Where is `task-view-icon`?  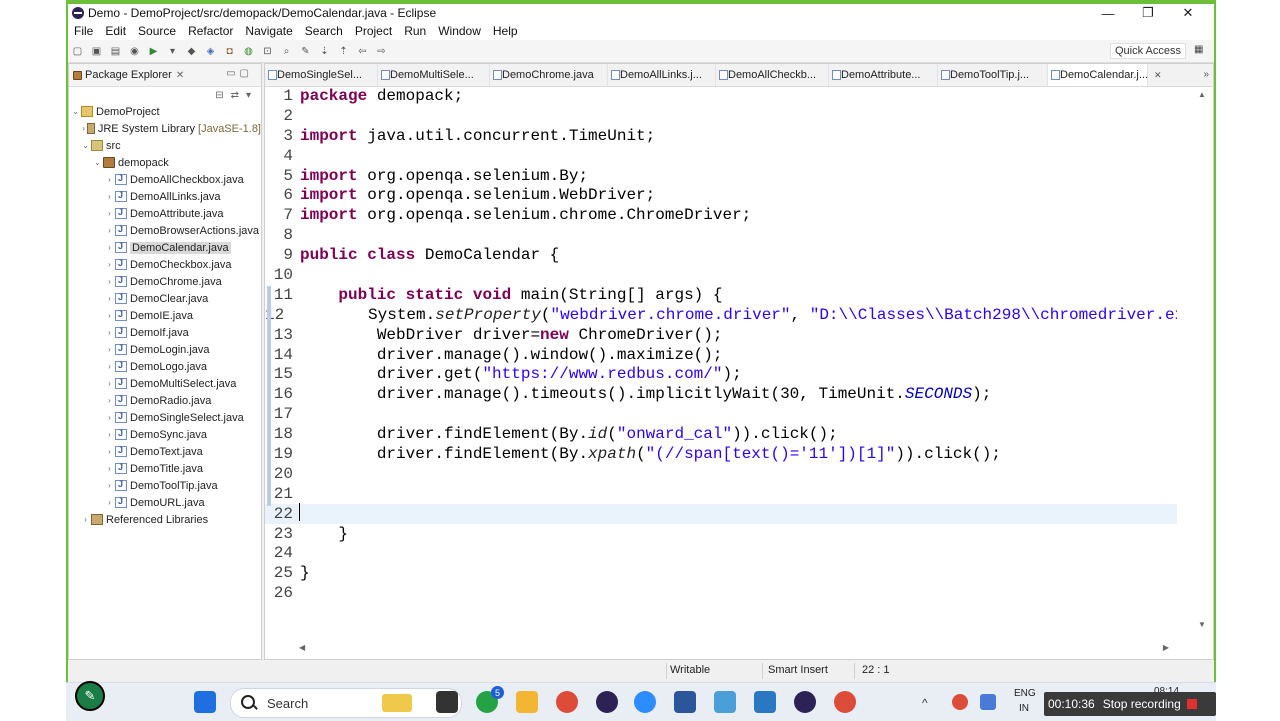
task-view-icon is located at coordinates (447, 702).